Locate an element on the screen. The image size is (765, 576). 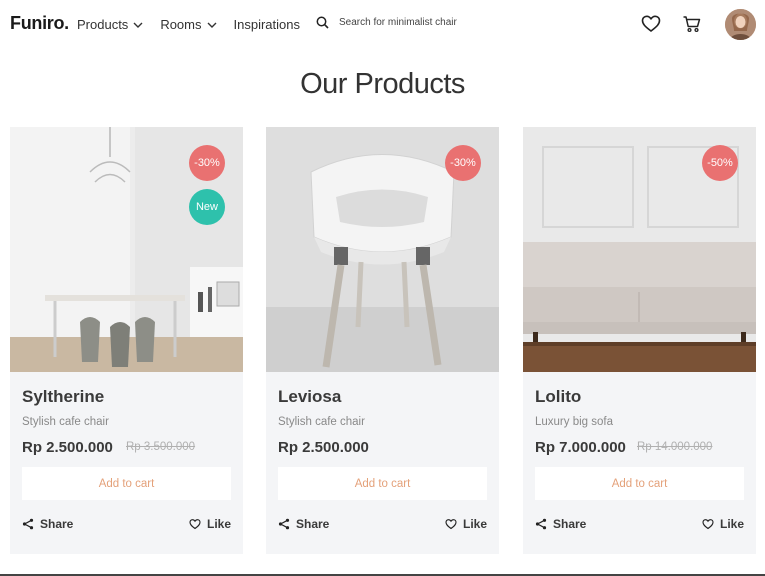
main-nav: Products Rooms Inspirations is located at coordinates (196, 24).